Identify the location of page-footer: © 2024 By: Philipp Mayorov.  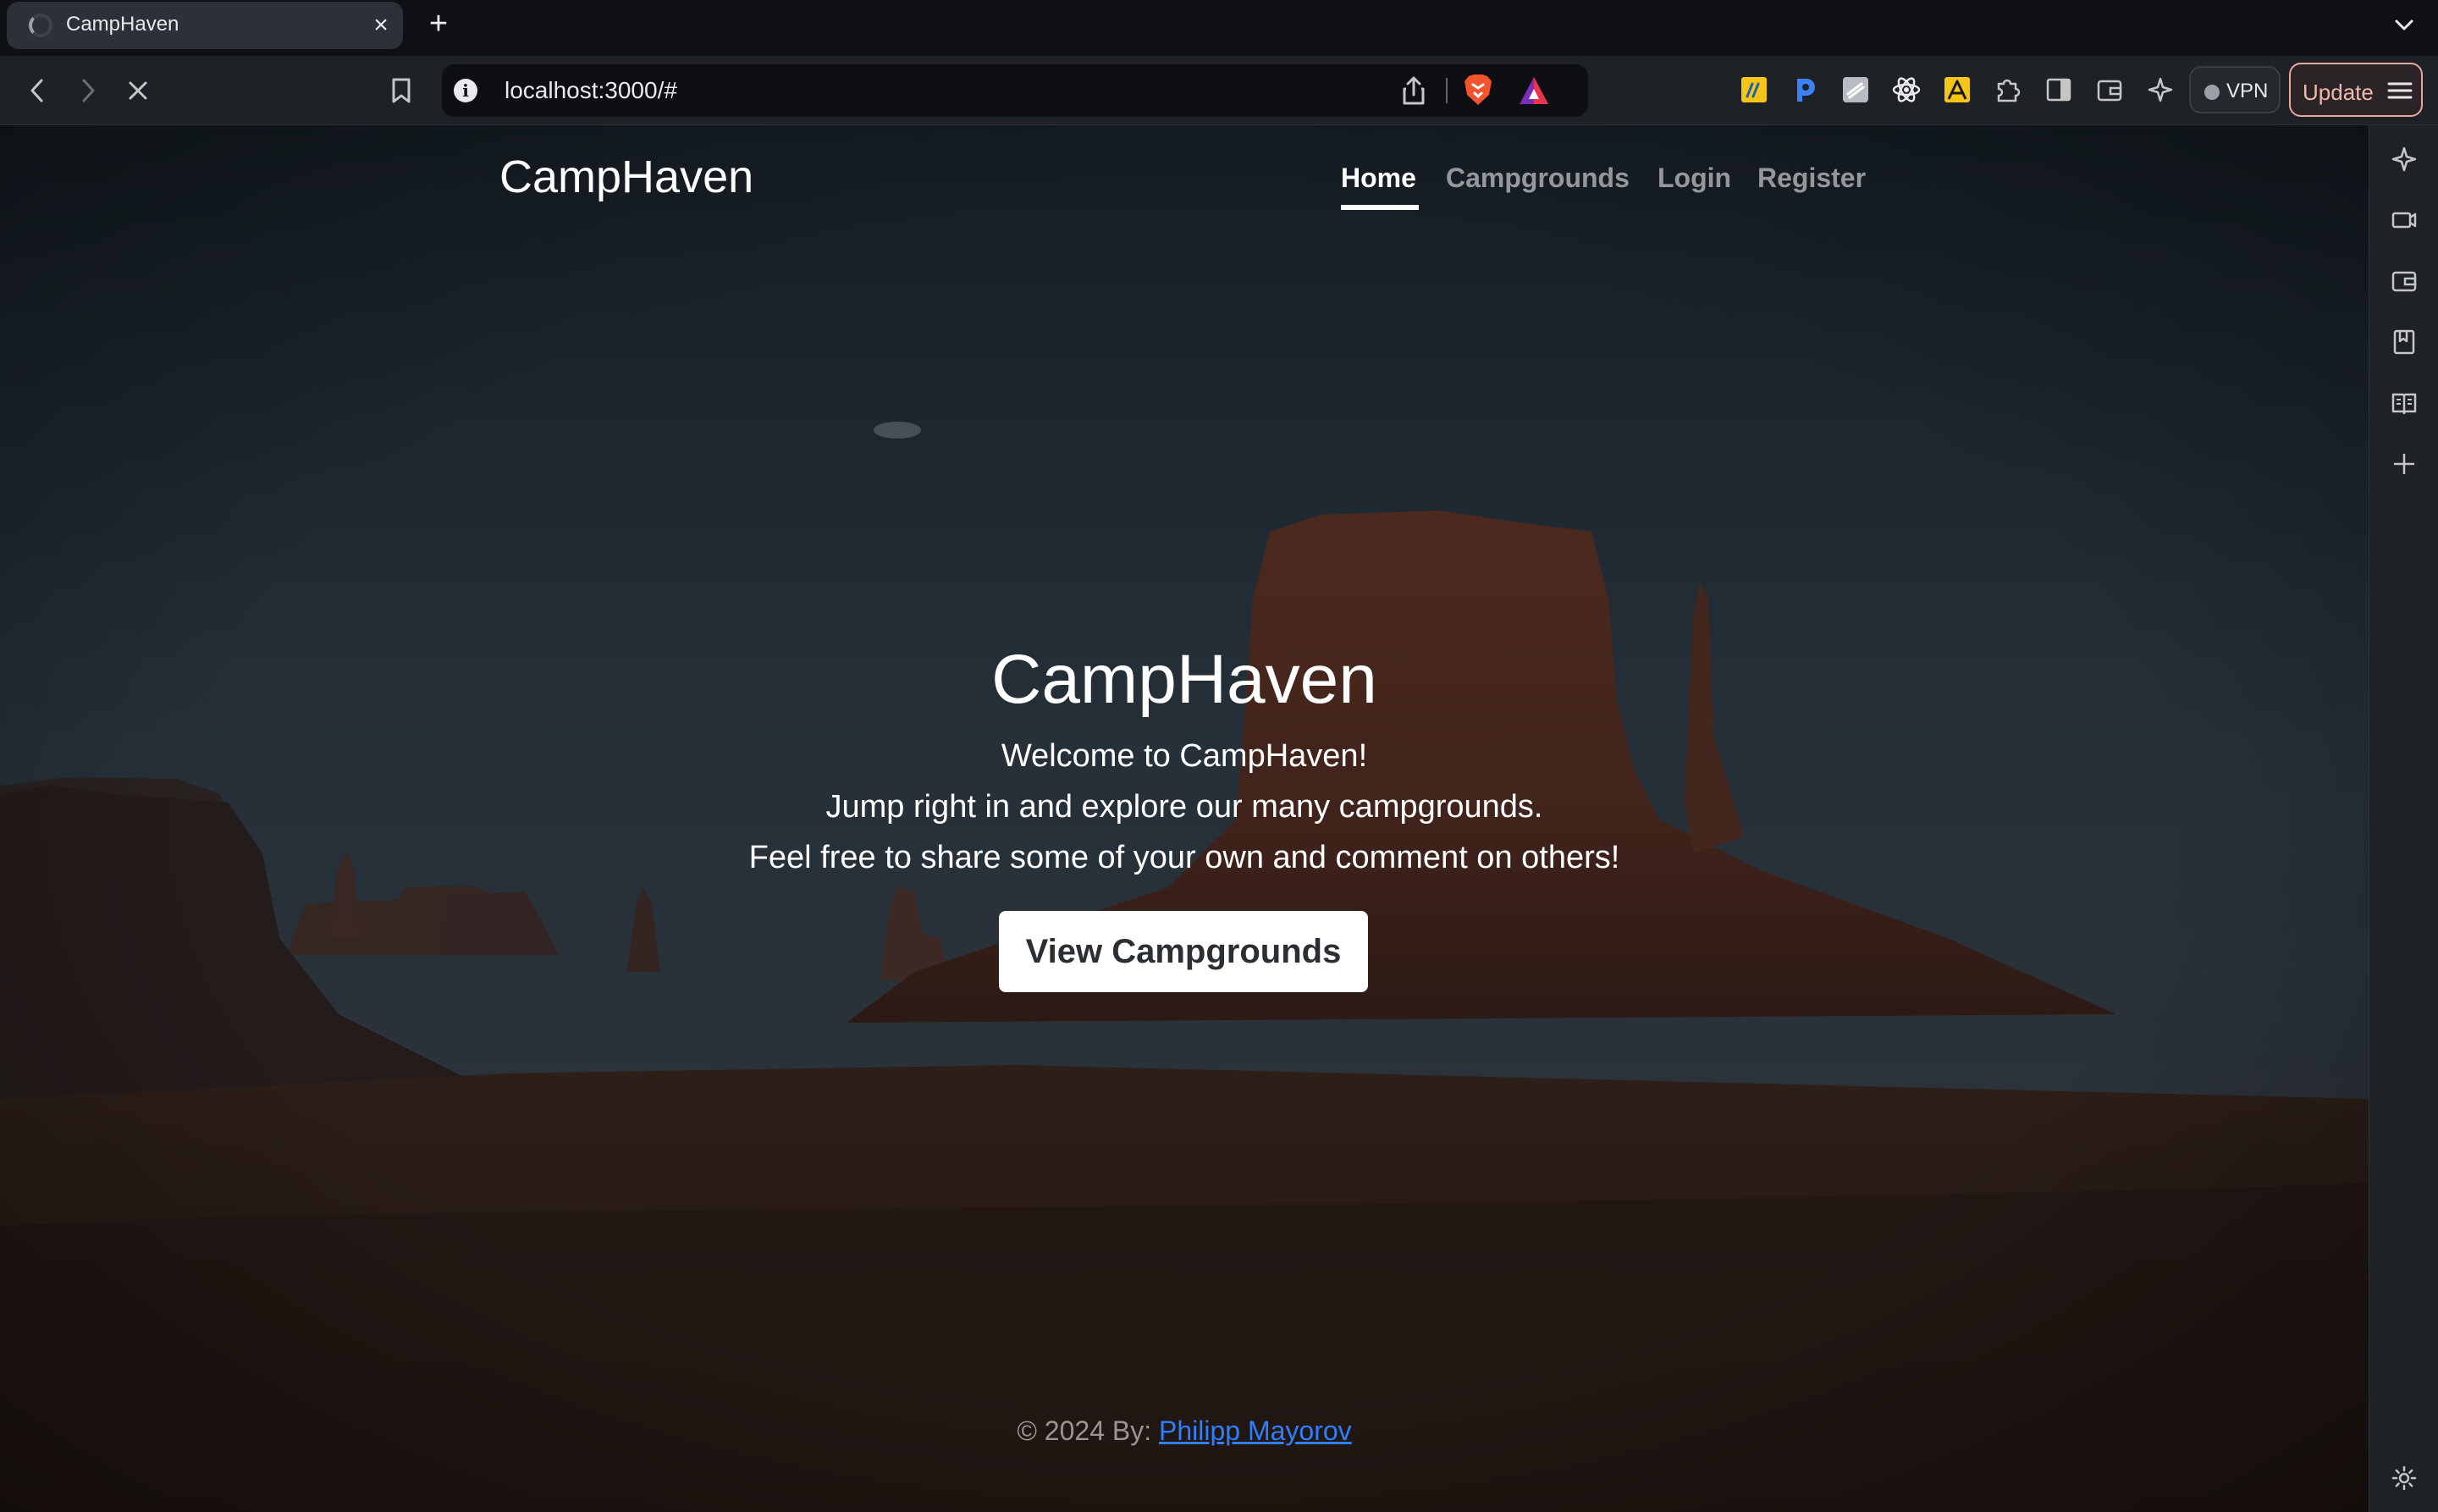
(1184, 1431).